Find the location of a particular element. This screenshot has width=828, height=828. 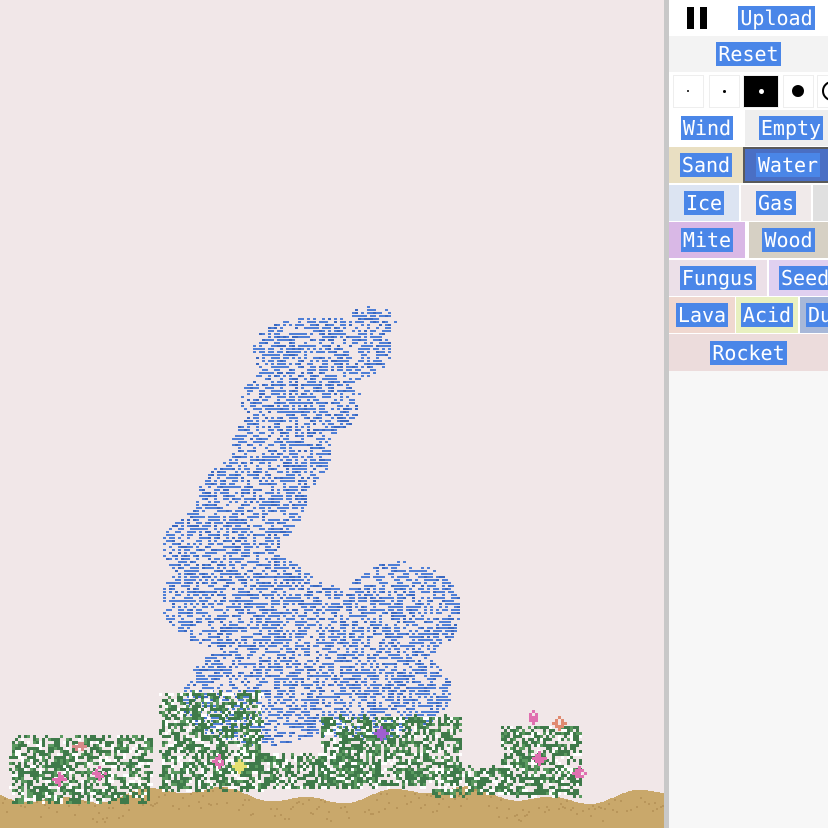

element-sand-cell: Sand is located at coordinates (706, 165).